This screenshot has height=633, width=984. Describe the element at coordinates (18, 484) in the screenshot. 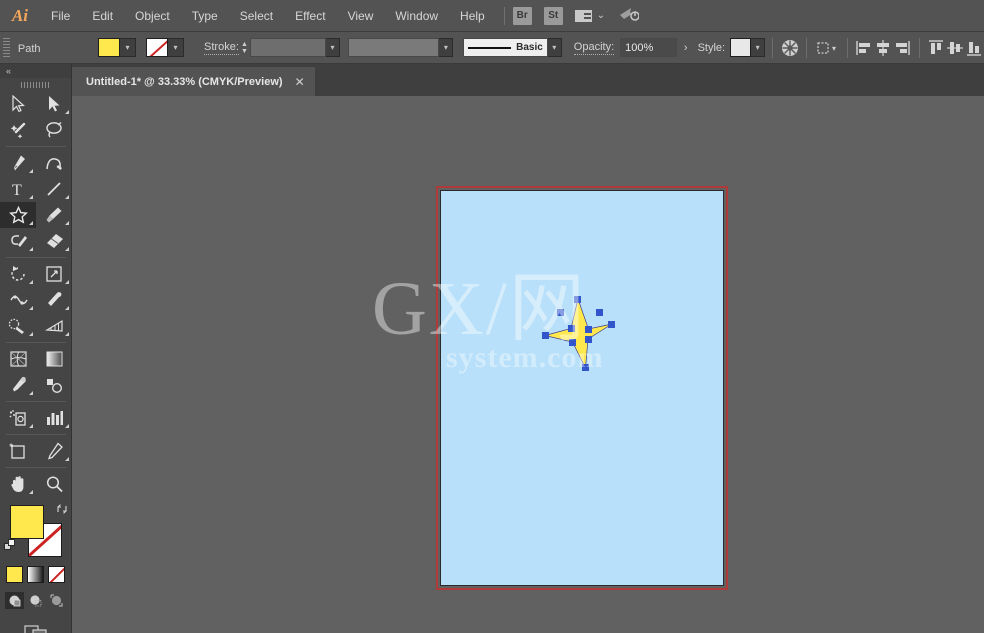

I see `hand-tool` at that location.